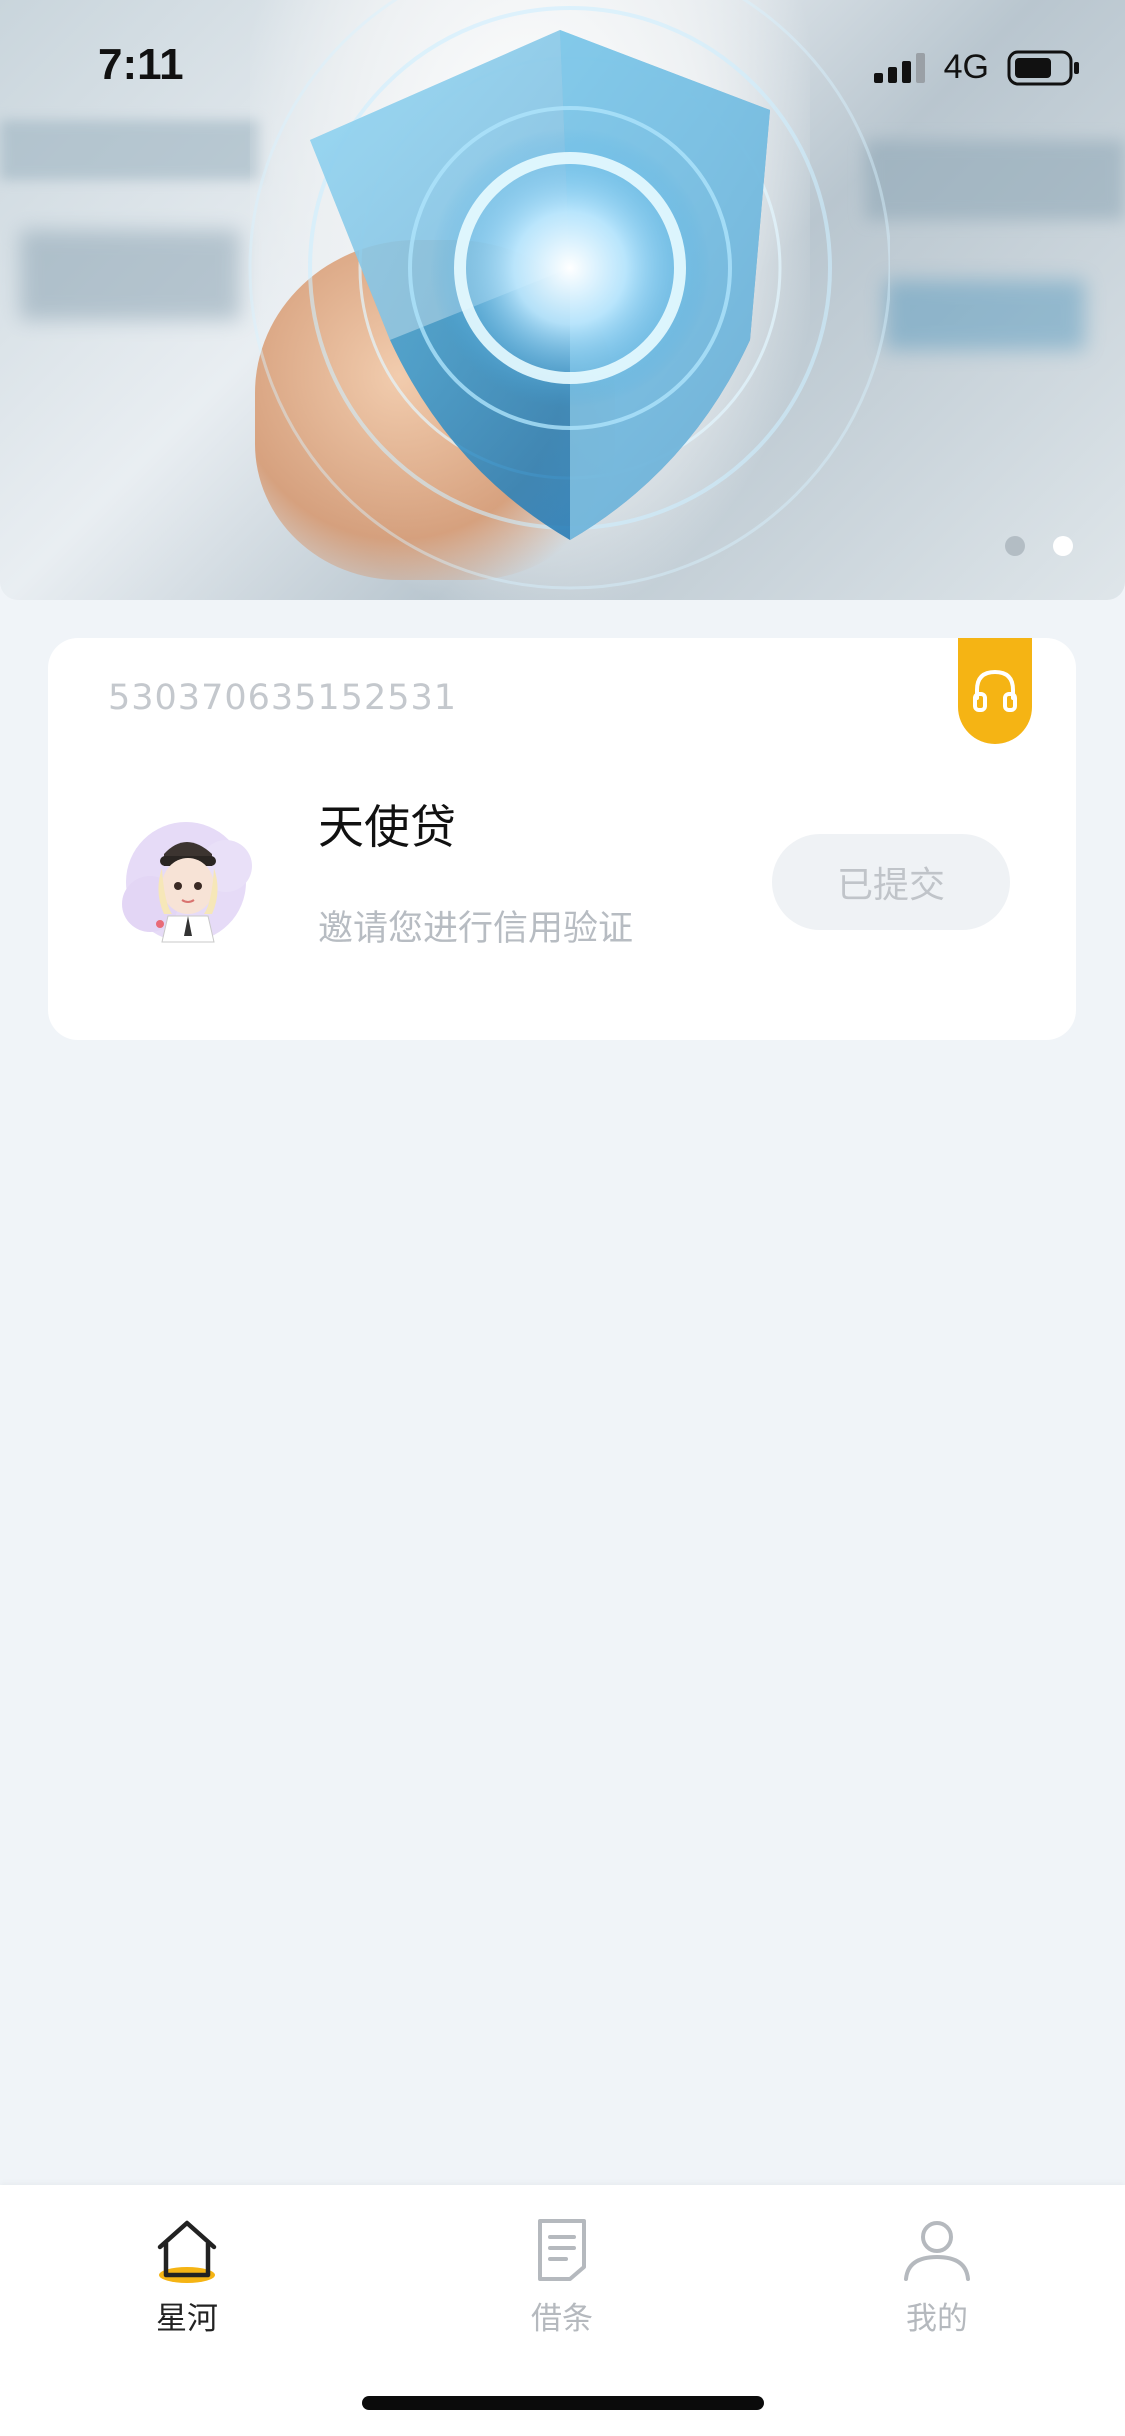 The width and height of the screenshot is (1125, 2436). I want to click on home-indicator, so click(563, 2403).